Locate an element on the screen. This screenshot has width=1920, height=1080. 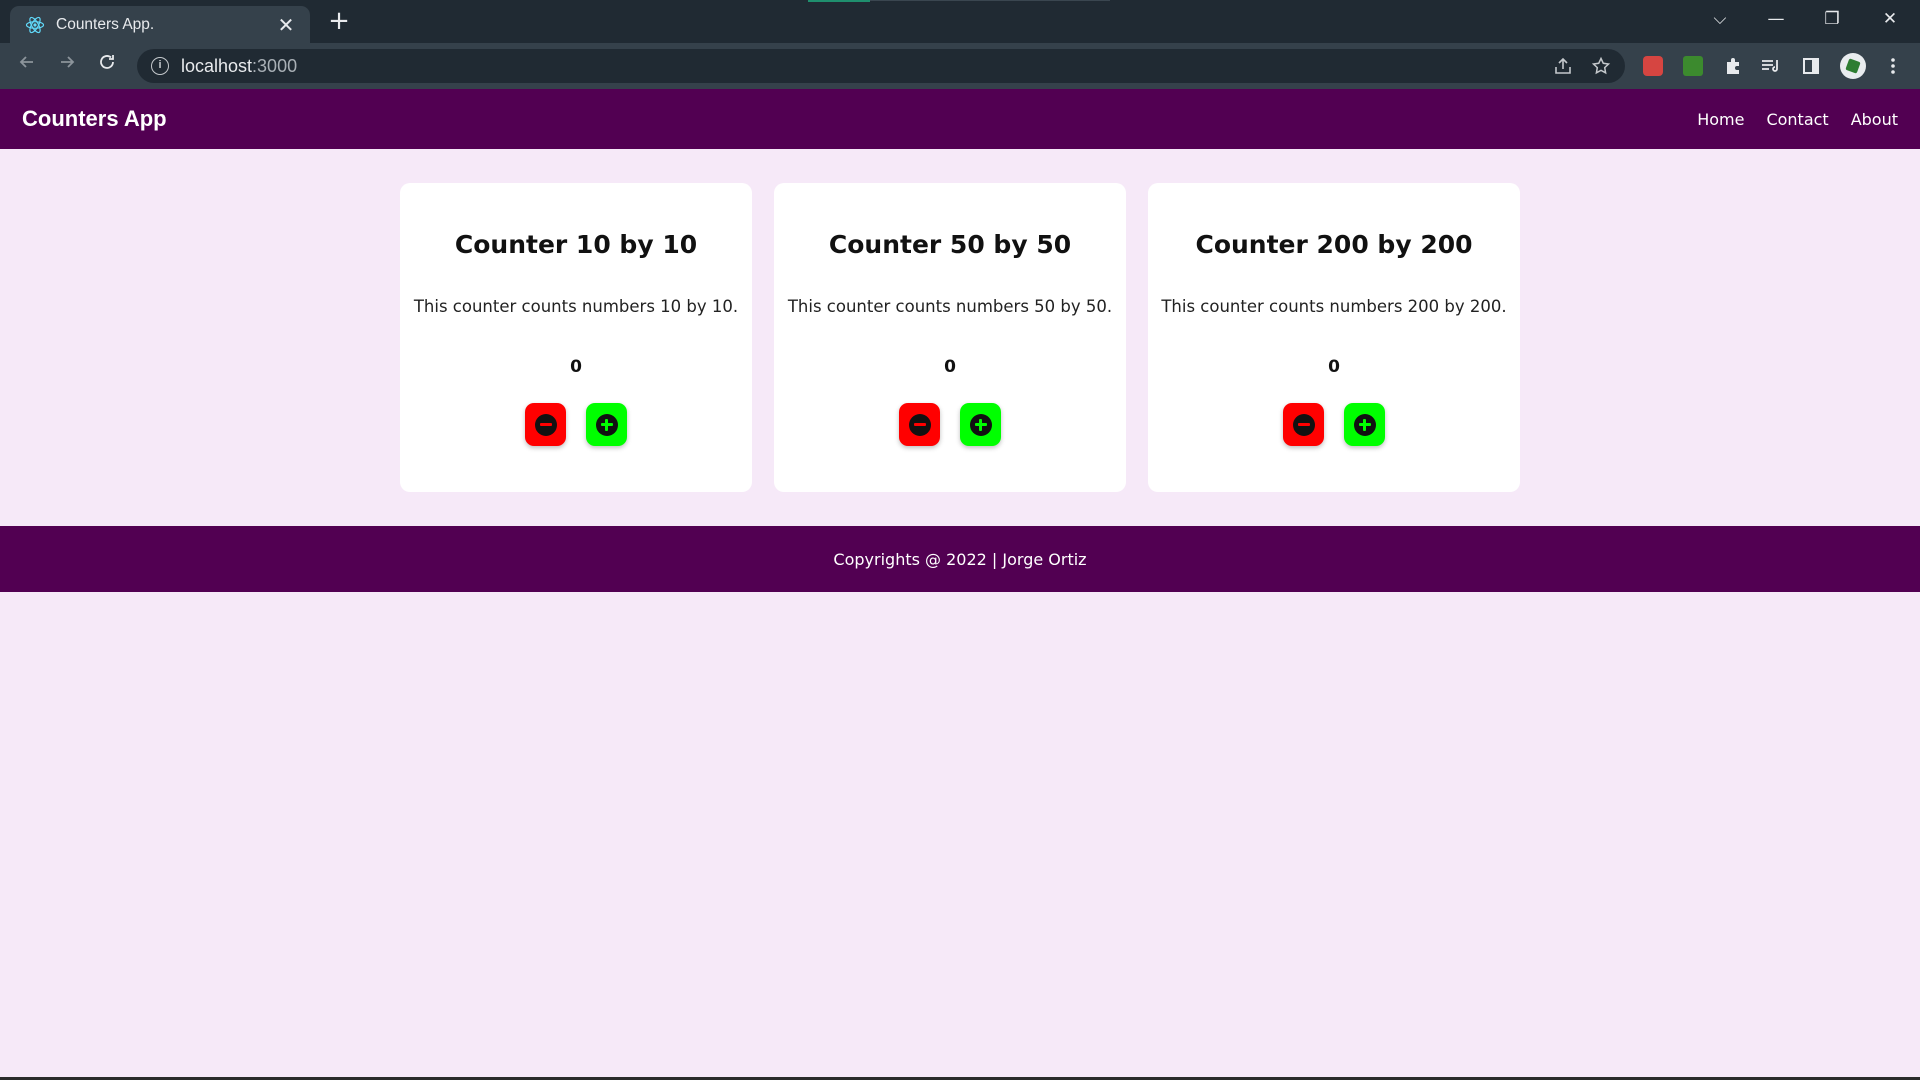
browser-tab-strip: Counters App. ✕ + ⌵ — ❐ ✕ is located at coordinates (960, 21).